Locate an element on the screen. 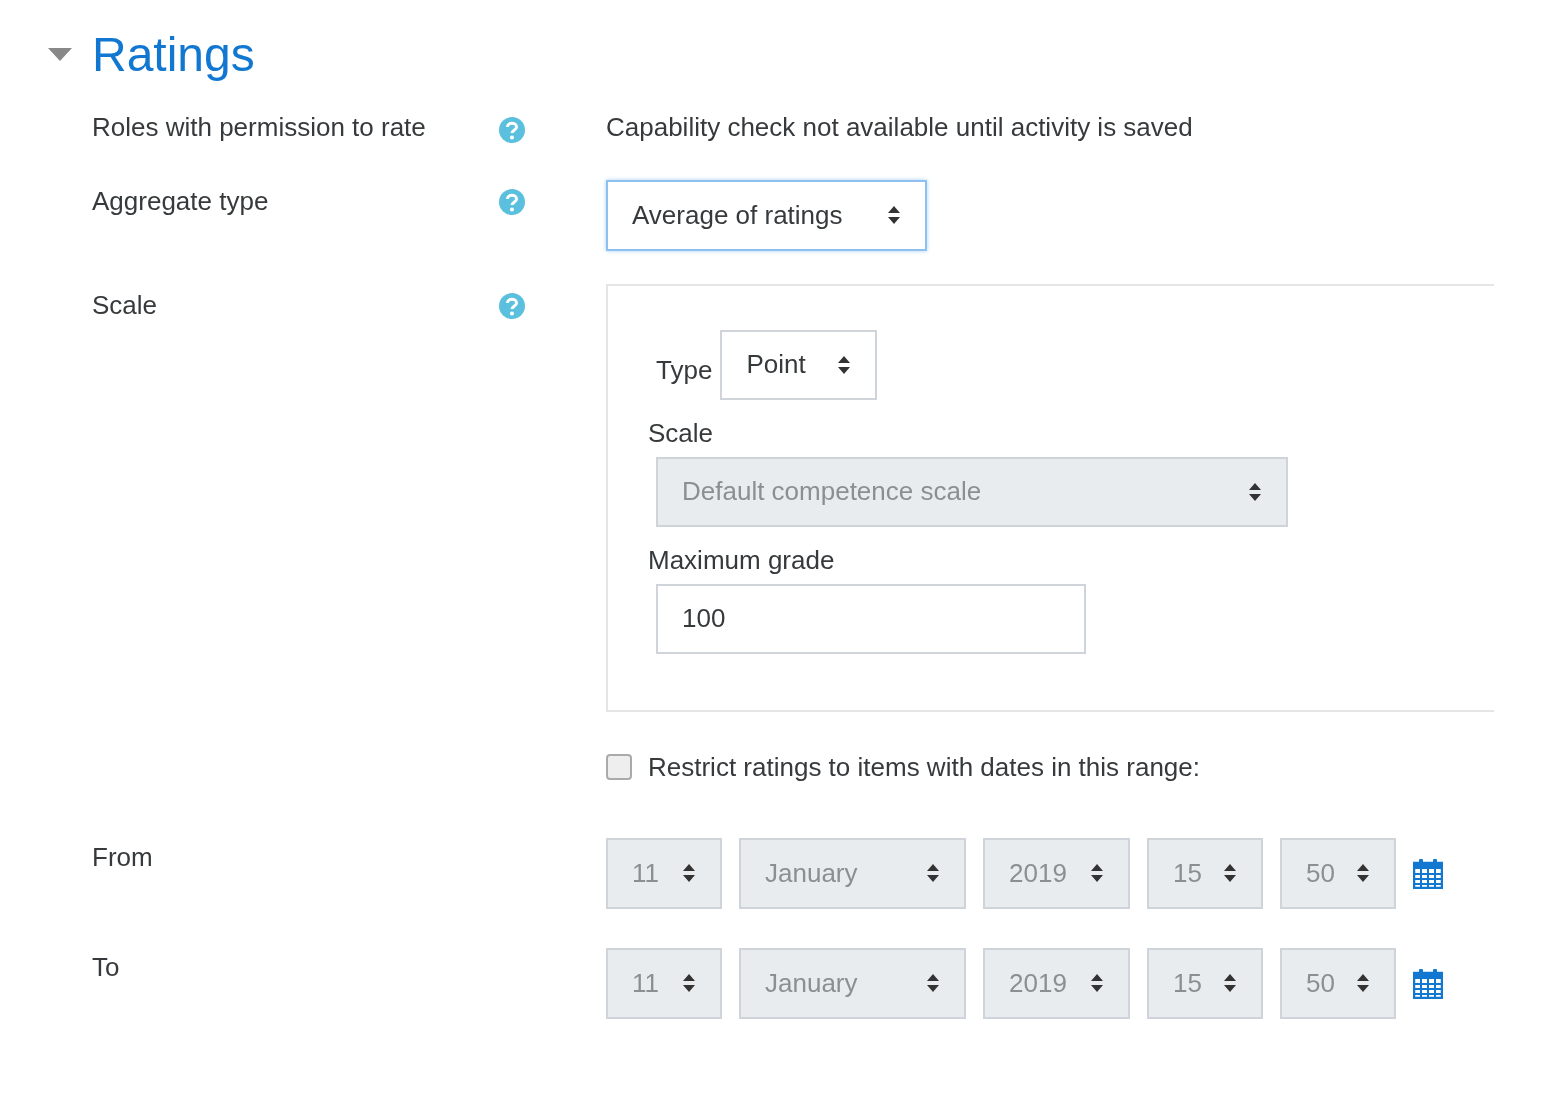 Image resolution: width=1548 pixels, height=1100 pixels. field-label: Maximum grade is located at coordinates (742, 560).